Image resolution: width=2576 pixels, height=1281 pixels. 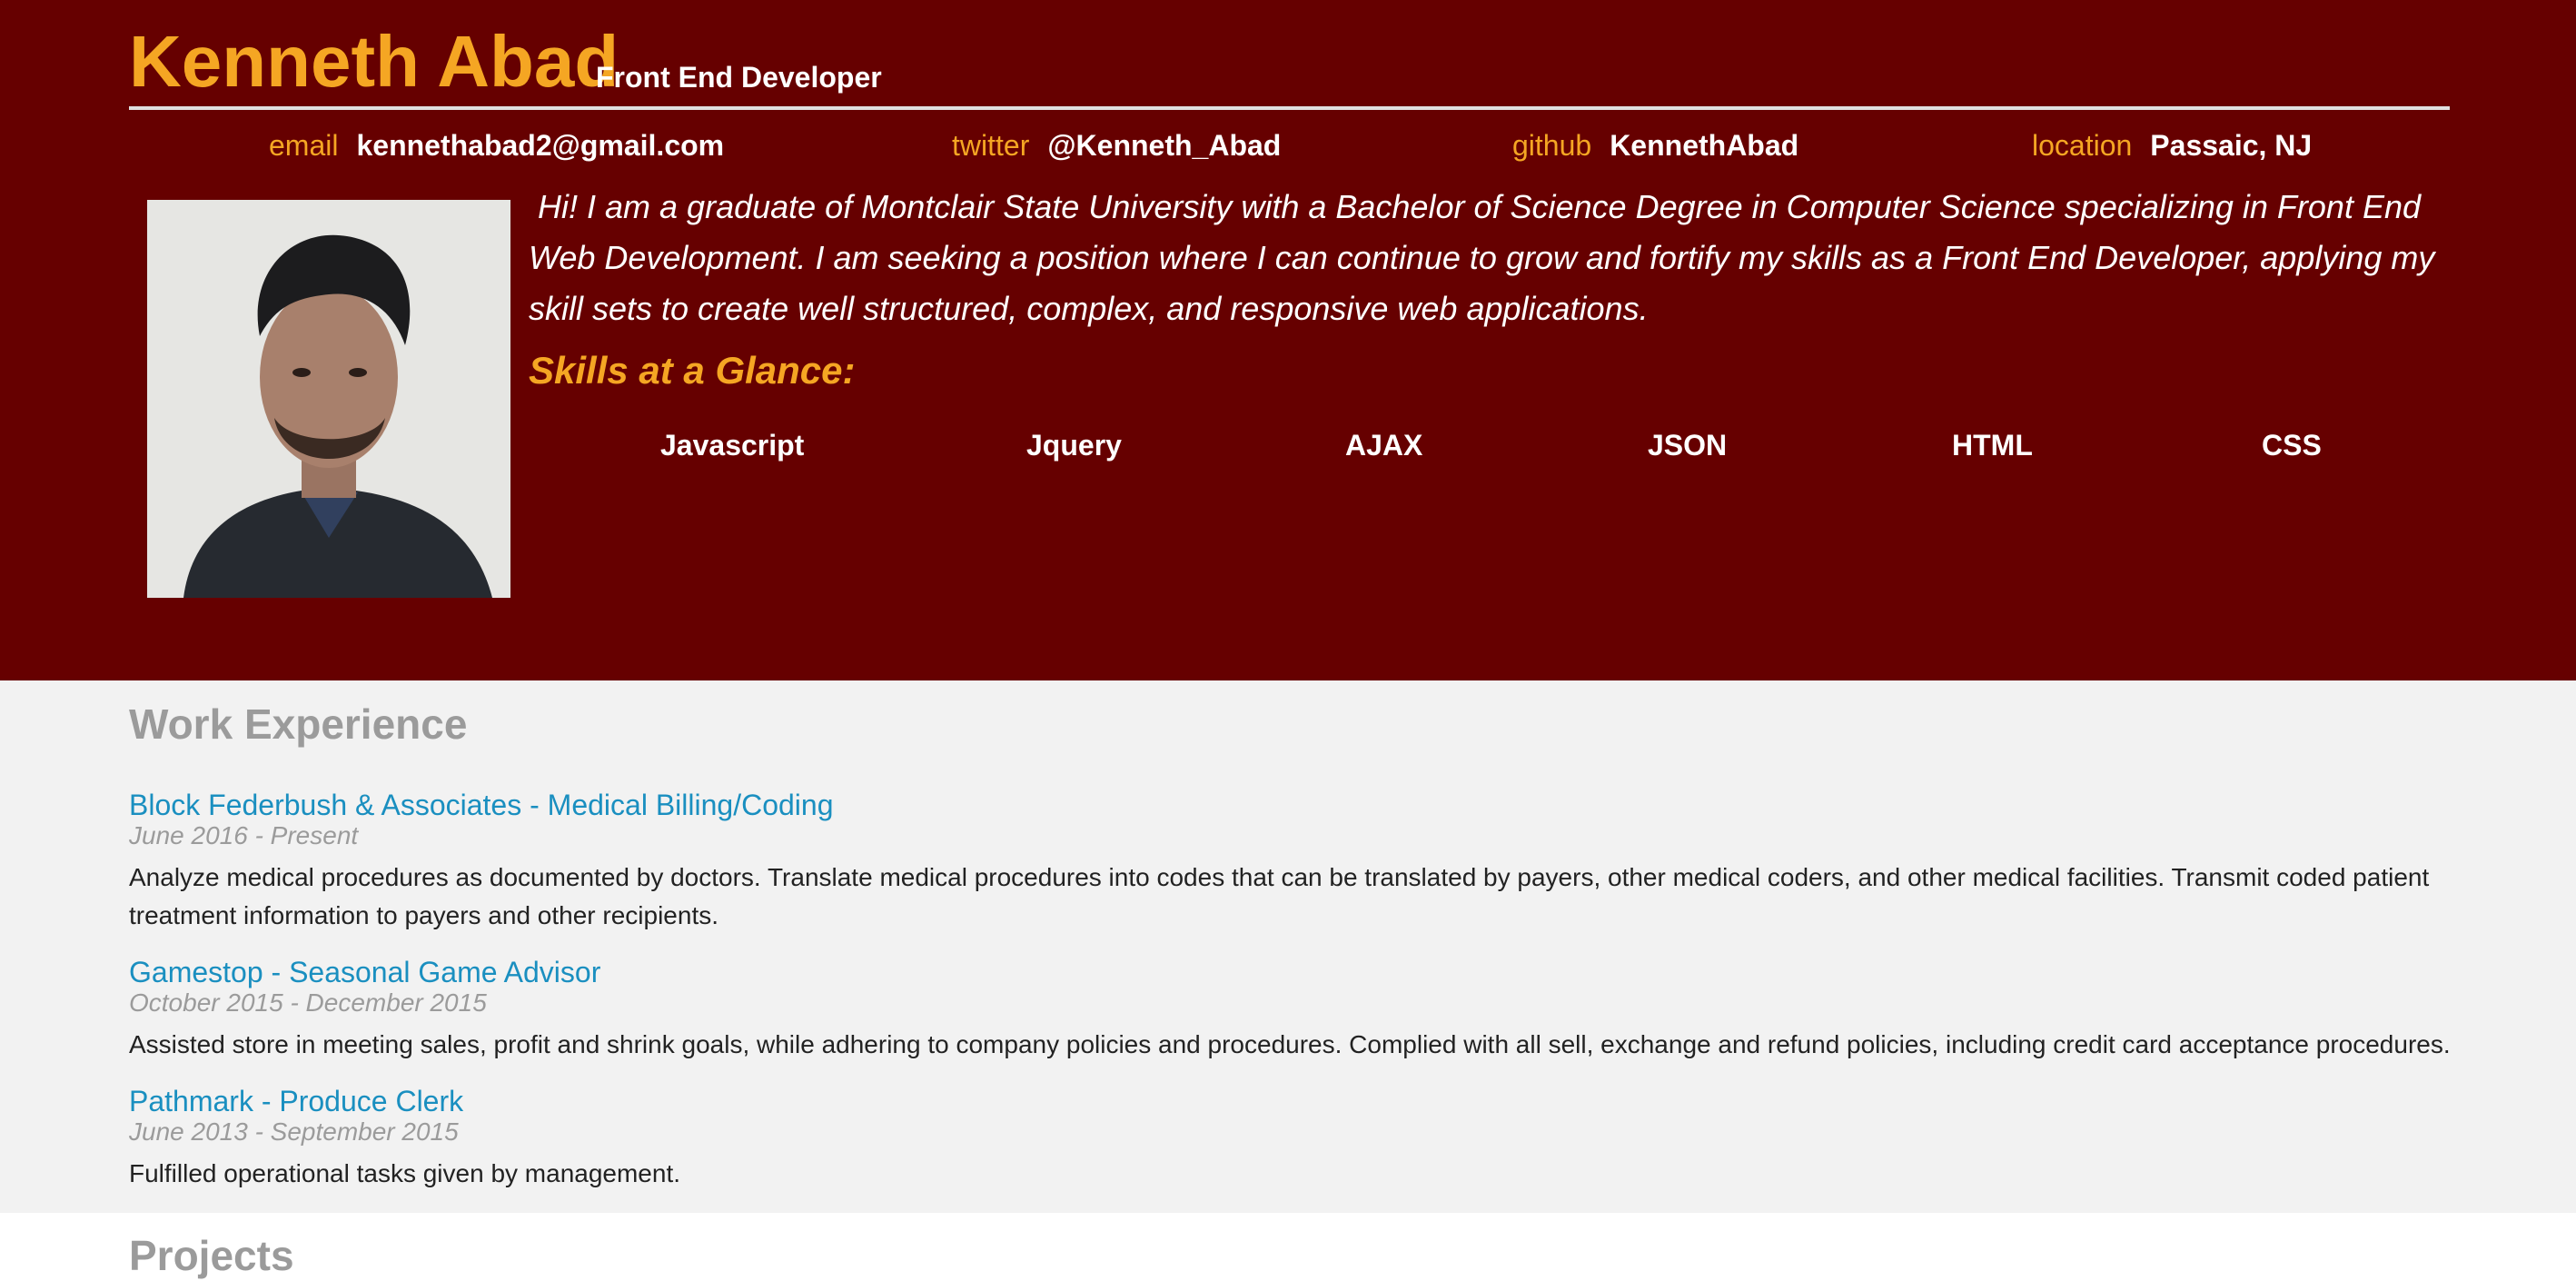 What do you see at coordinates (1384, 445) in the screenshot?
I see `skill-ajax: AJAX` at bounding box center [1384, 445].